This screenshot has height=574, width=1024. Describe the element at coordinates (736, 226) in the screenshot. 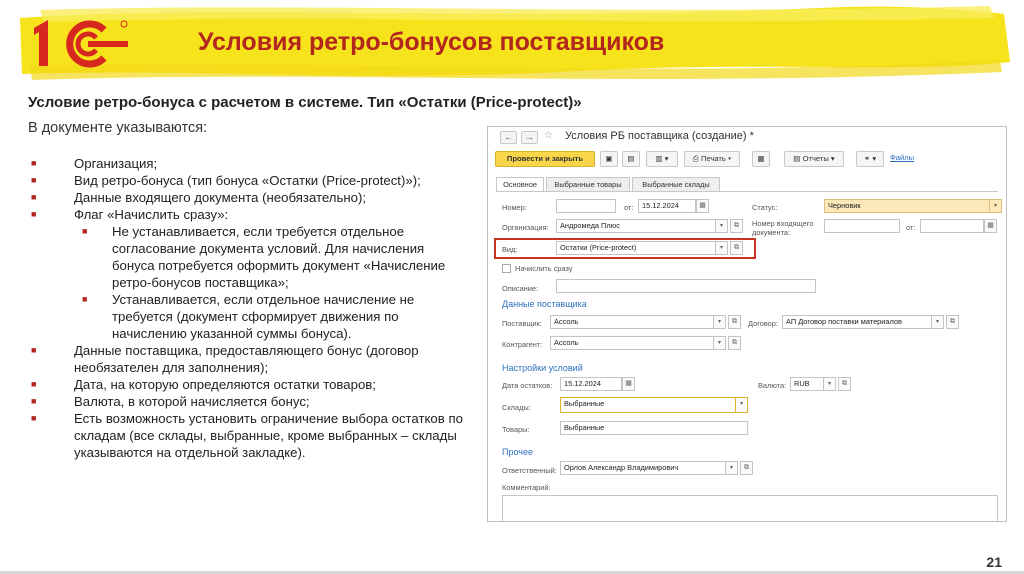

I see `organization-open-icon: ⧉` at that location.